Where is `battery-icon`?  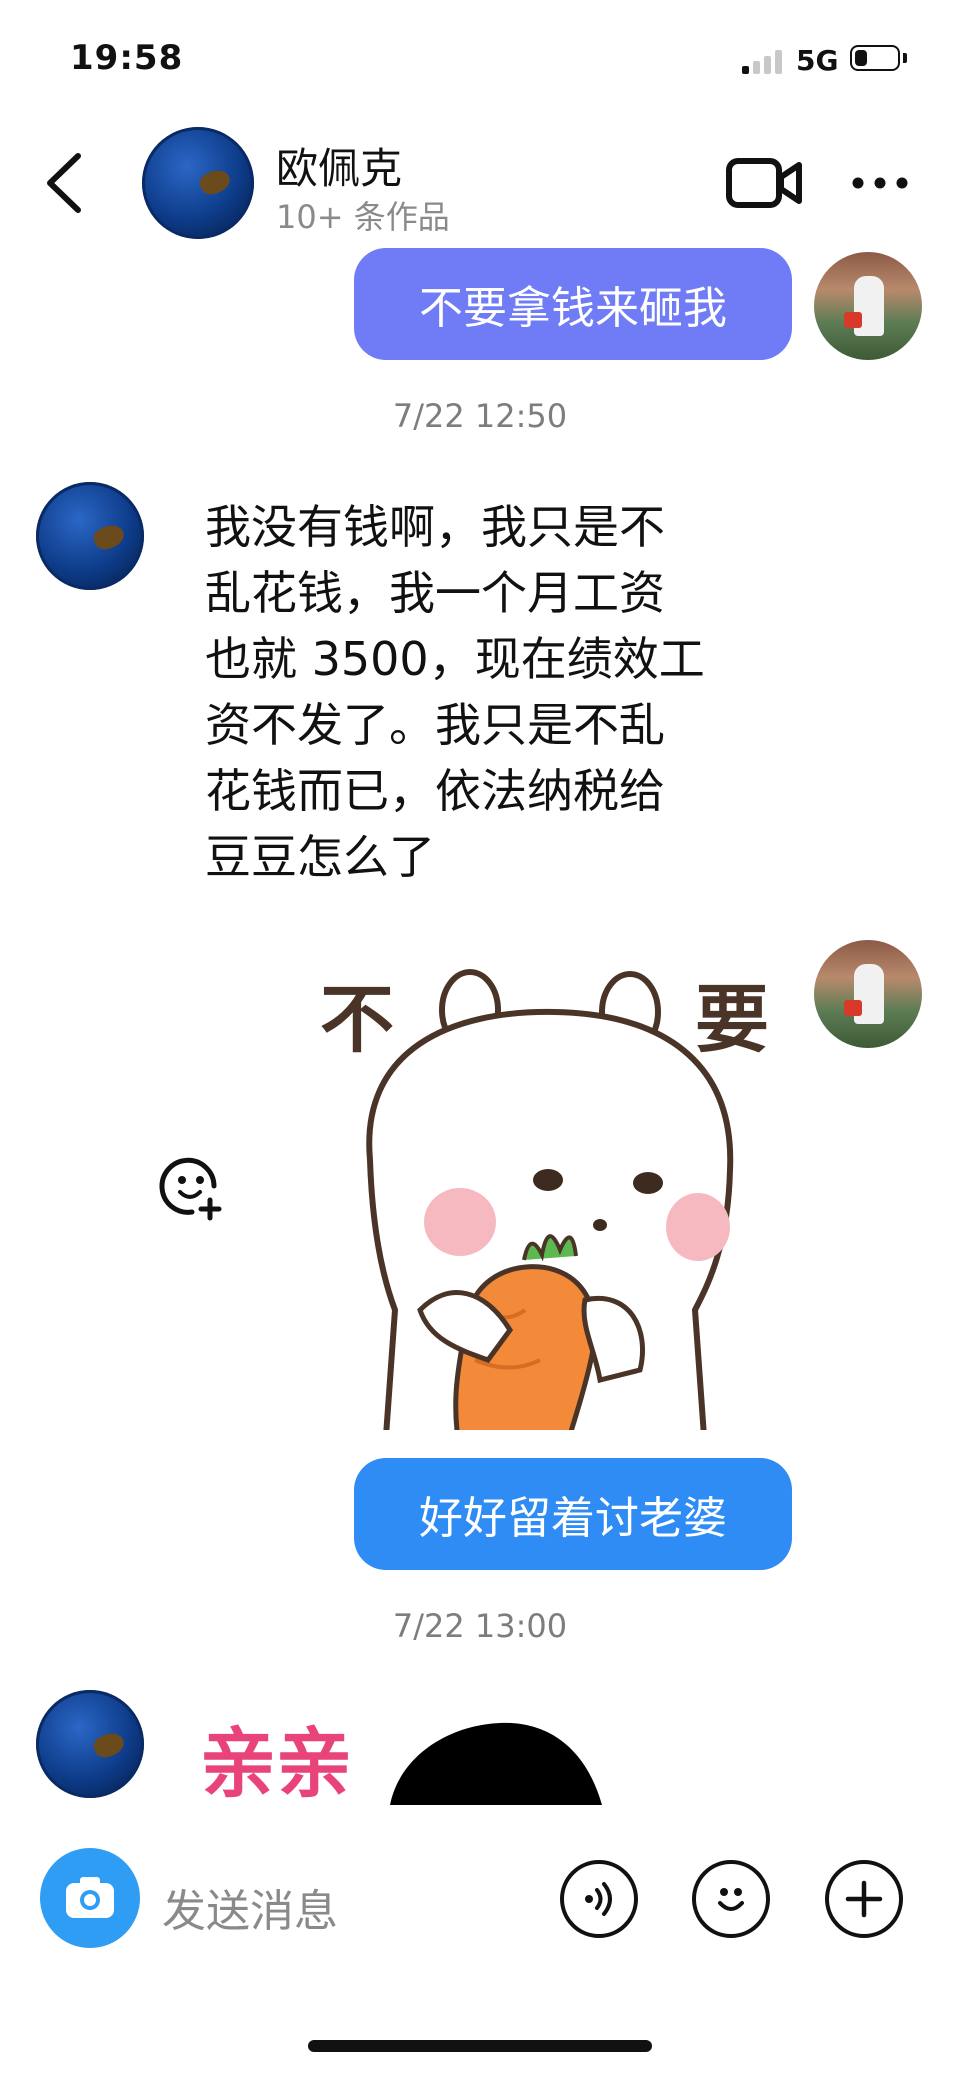 battery-icon is located at coordinates (875, 58).